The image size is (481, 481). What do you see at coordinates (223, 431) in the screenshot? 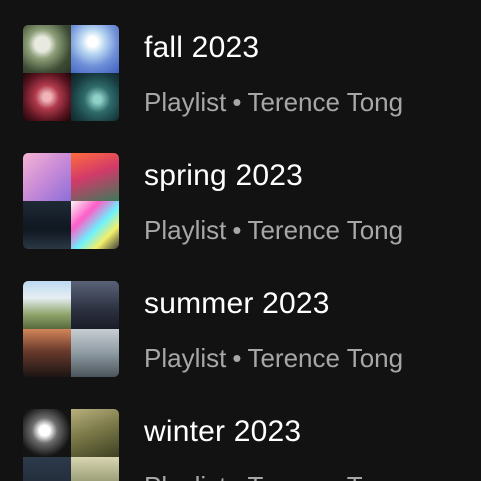
I see `playlist-title: winter 2023` at bounding box center [223, 431].